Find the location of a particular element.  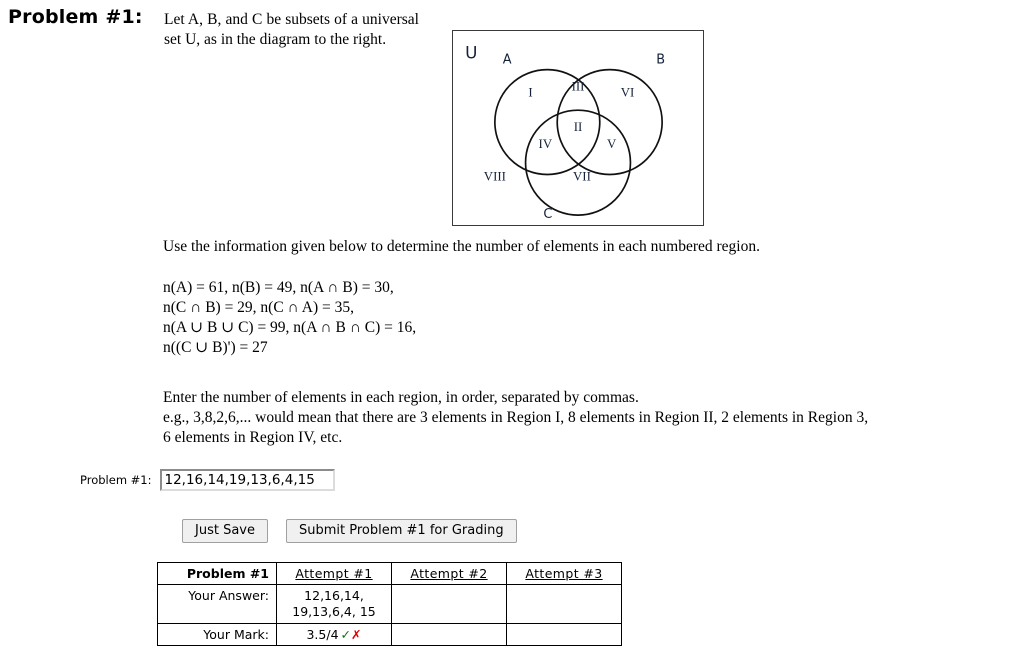

venn-diagram-figure: U A B C I III VI II IV V VII VIII is located at coordinates (578, 128).